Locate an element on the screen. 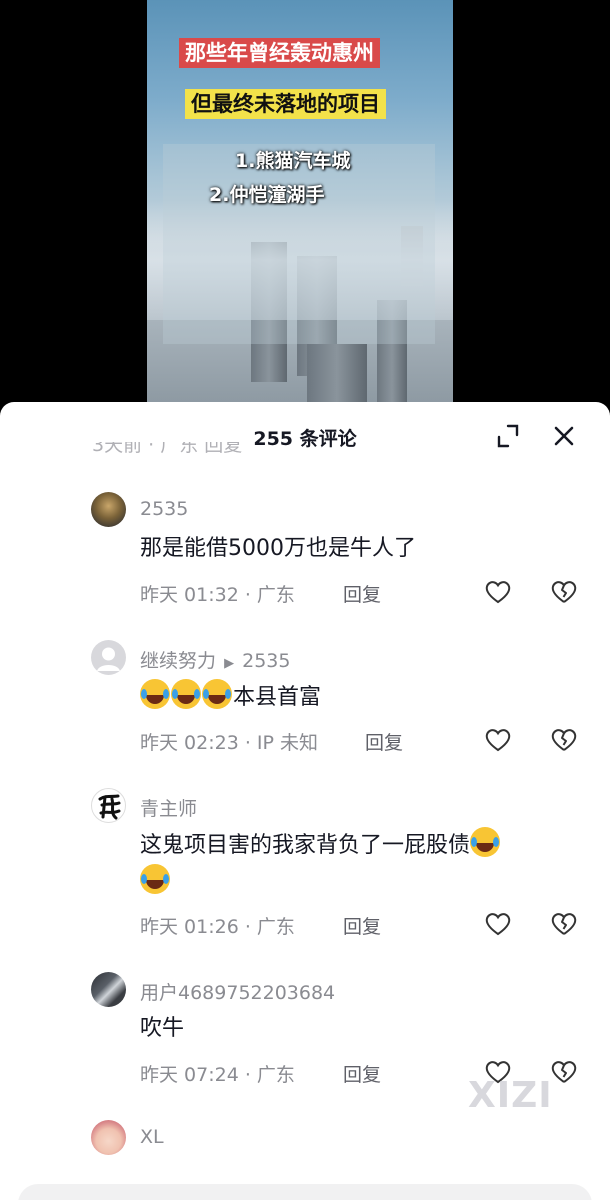 This screenshot has height=1200, width=610. building is located at coordinates (337, 373).